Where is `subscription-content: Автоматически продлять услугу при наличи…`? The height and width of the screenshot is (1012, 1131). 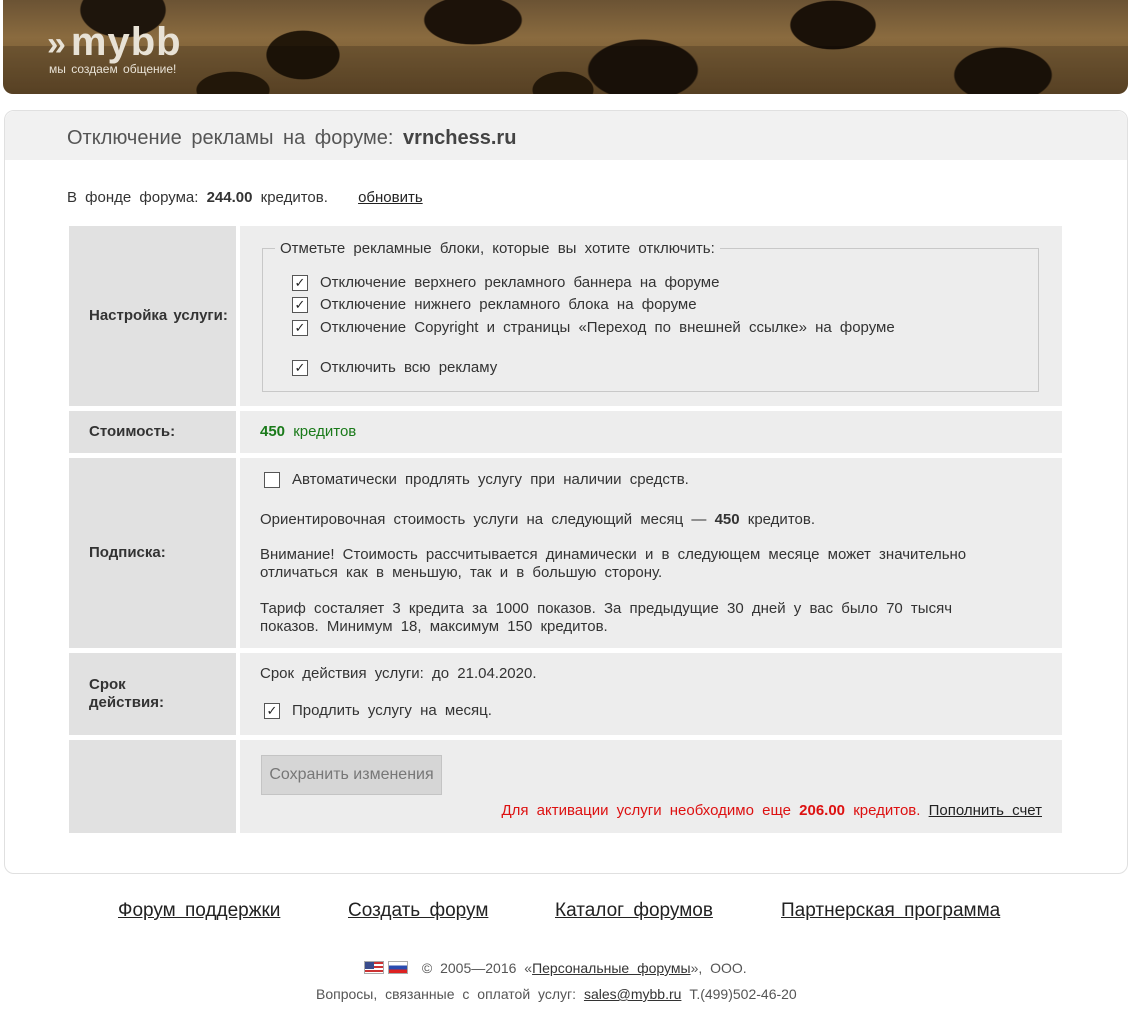 subscription-content: Автоматически продлять услугу при наличи… is located at coordinates (651, 553).